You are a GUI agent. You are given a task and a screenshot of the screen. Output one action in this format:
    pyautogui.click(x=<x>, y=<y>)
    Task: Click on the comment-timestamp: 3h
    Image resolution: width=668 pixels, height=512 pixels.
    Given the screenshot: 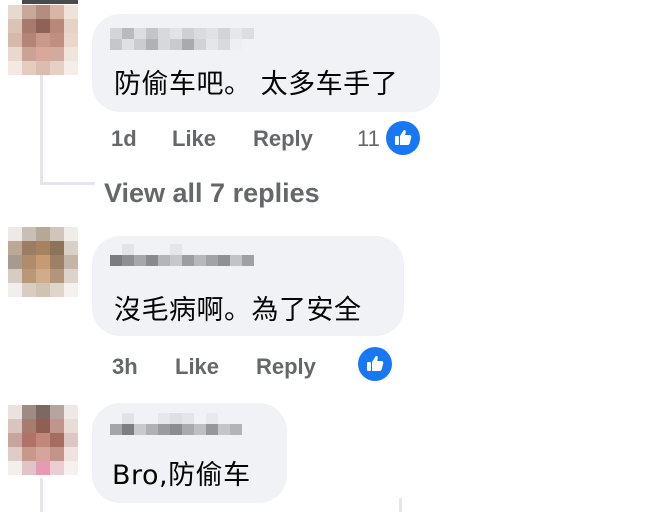 What is the action you would take?
    pyautogui.click(x=125, y=367)
    